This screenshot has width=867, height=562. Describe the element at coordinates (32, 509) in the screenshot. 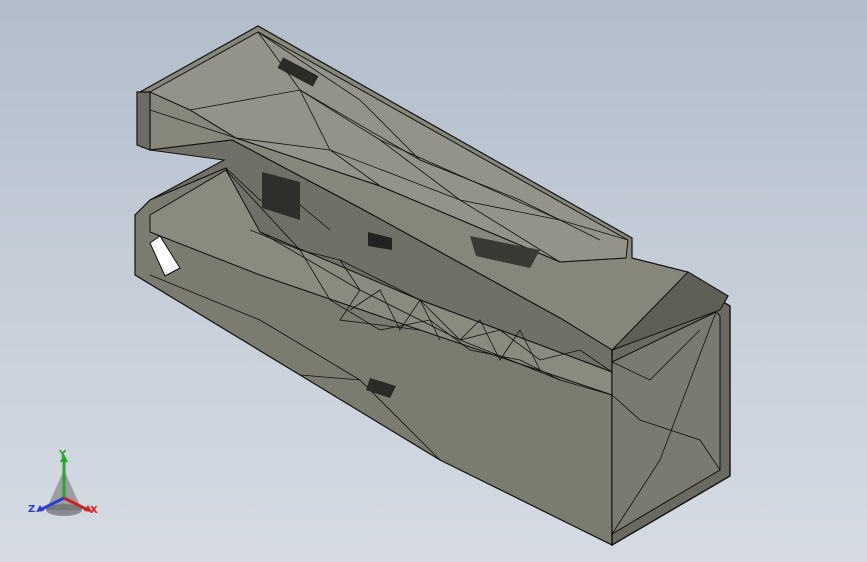

I see `z-axis-label: Z` at that location.